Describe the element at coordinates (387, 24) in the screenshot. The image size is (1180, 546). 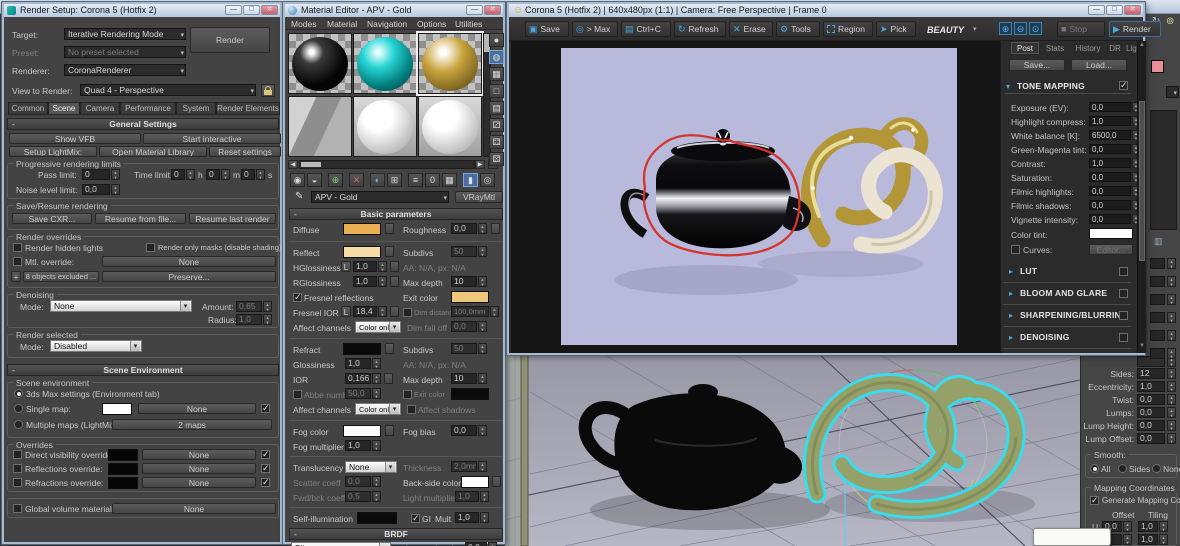
I see `menu-navigation: Navigation` at that location.